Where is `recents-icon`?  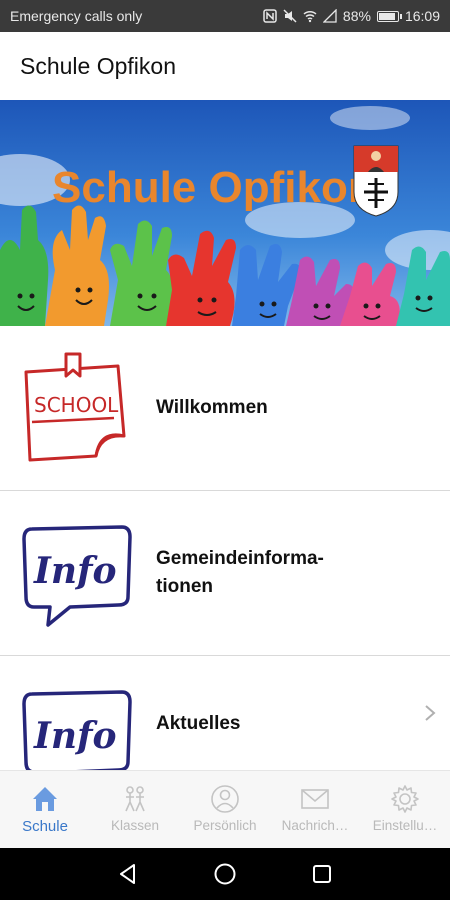 recents-icon is located at coordinates (322, 874).